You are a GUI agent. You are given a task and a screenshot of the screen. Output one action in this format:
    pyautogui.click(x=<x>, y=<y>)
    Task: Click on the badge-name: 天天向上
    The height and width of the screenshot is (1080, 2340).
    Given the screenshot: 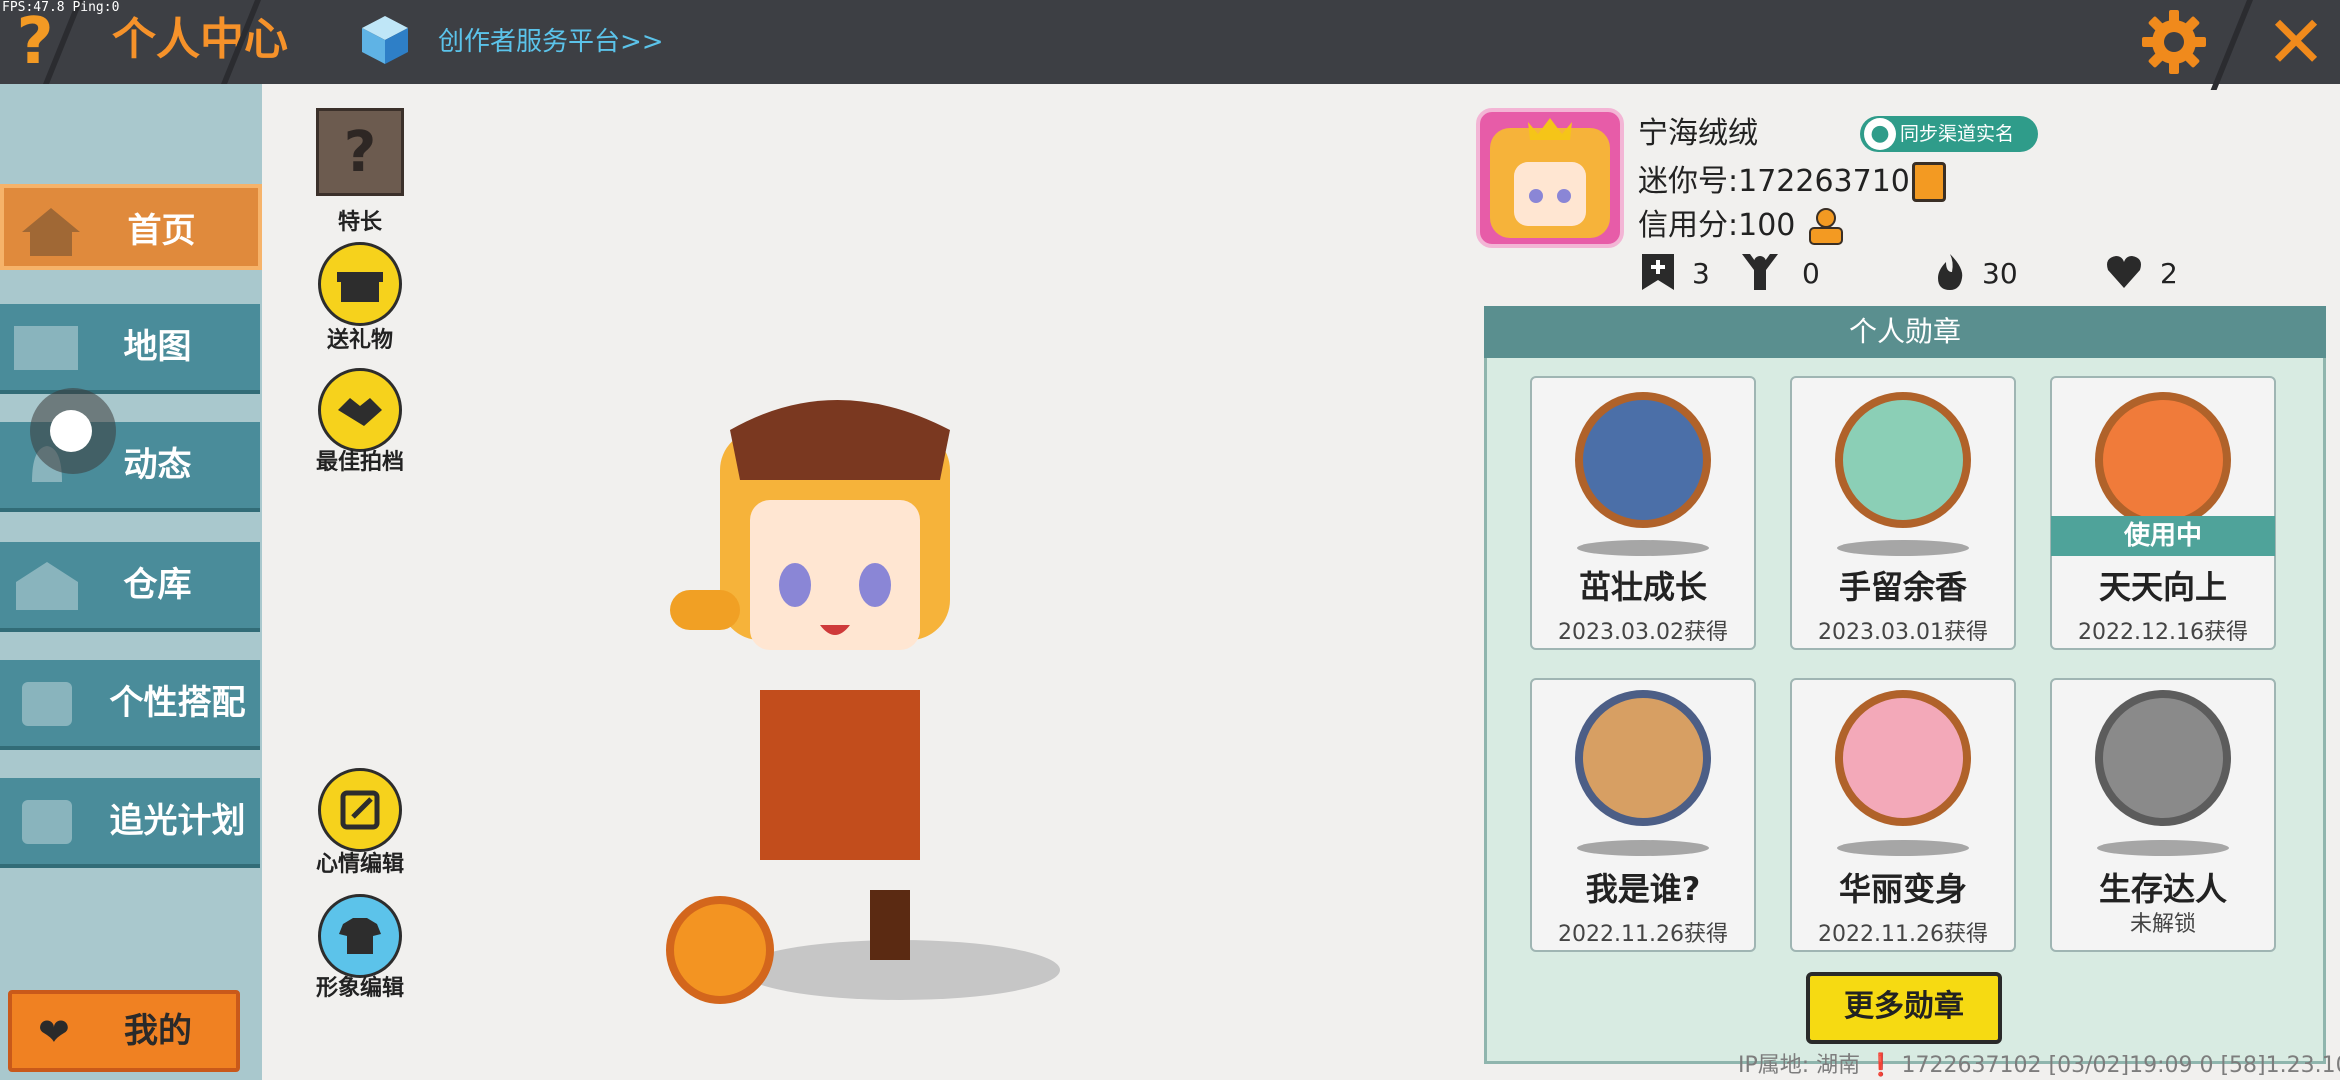 What is the action you would take?
    pyautogui.click(x=2162, y=587)
    